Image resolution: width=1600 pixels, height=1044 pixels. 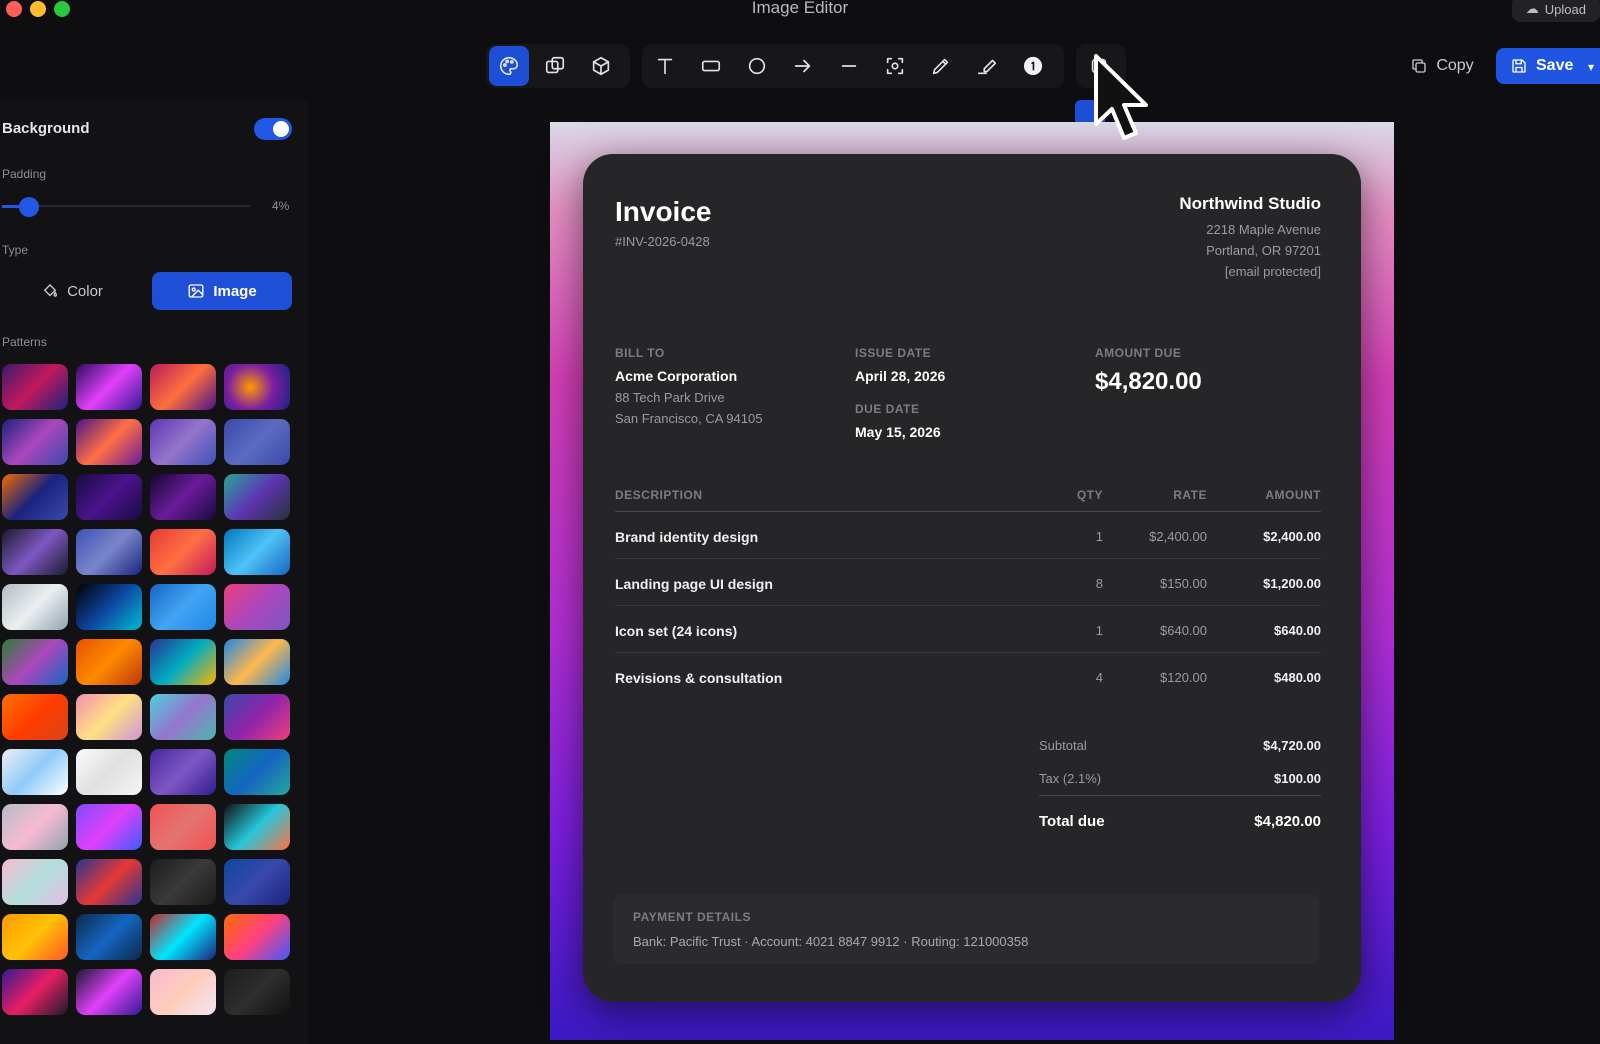 I want to click on background-tool, so click(x=509, y=66).